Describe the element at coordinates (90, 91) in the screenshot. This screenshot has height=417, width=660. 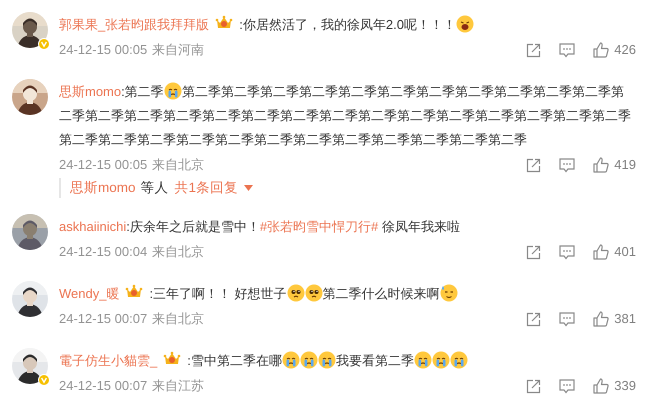
I see `username-link: 思斯momo` at that location.